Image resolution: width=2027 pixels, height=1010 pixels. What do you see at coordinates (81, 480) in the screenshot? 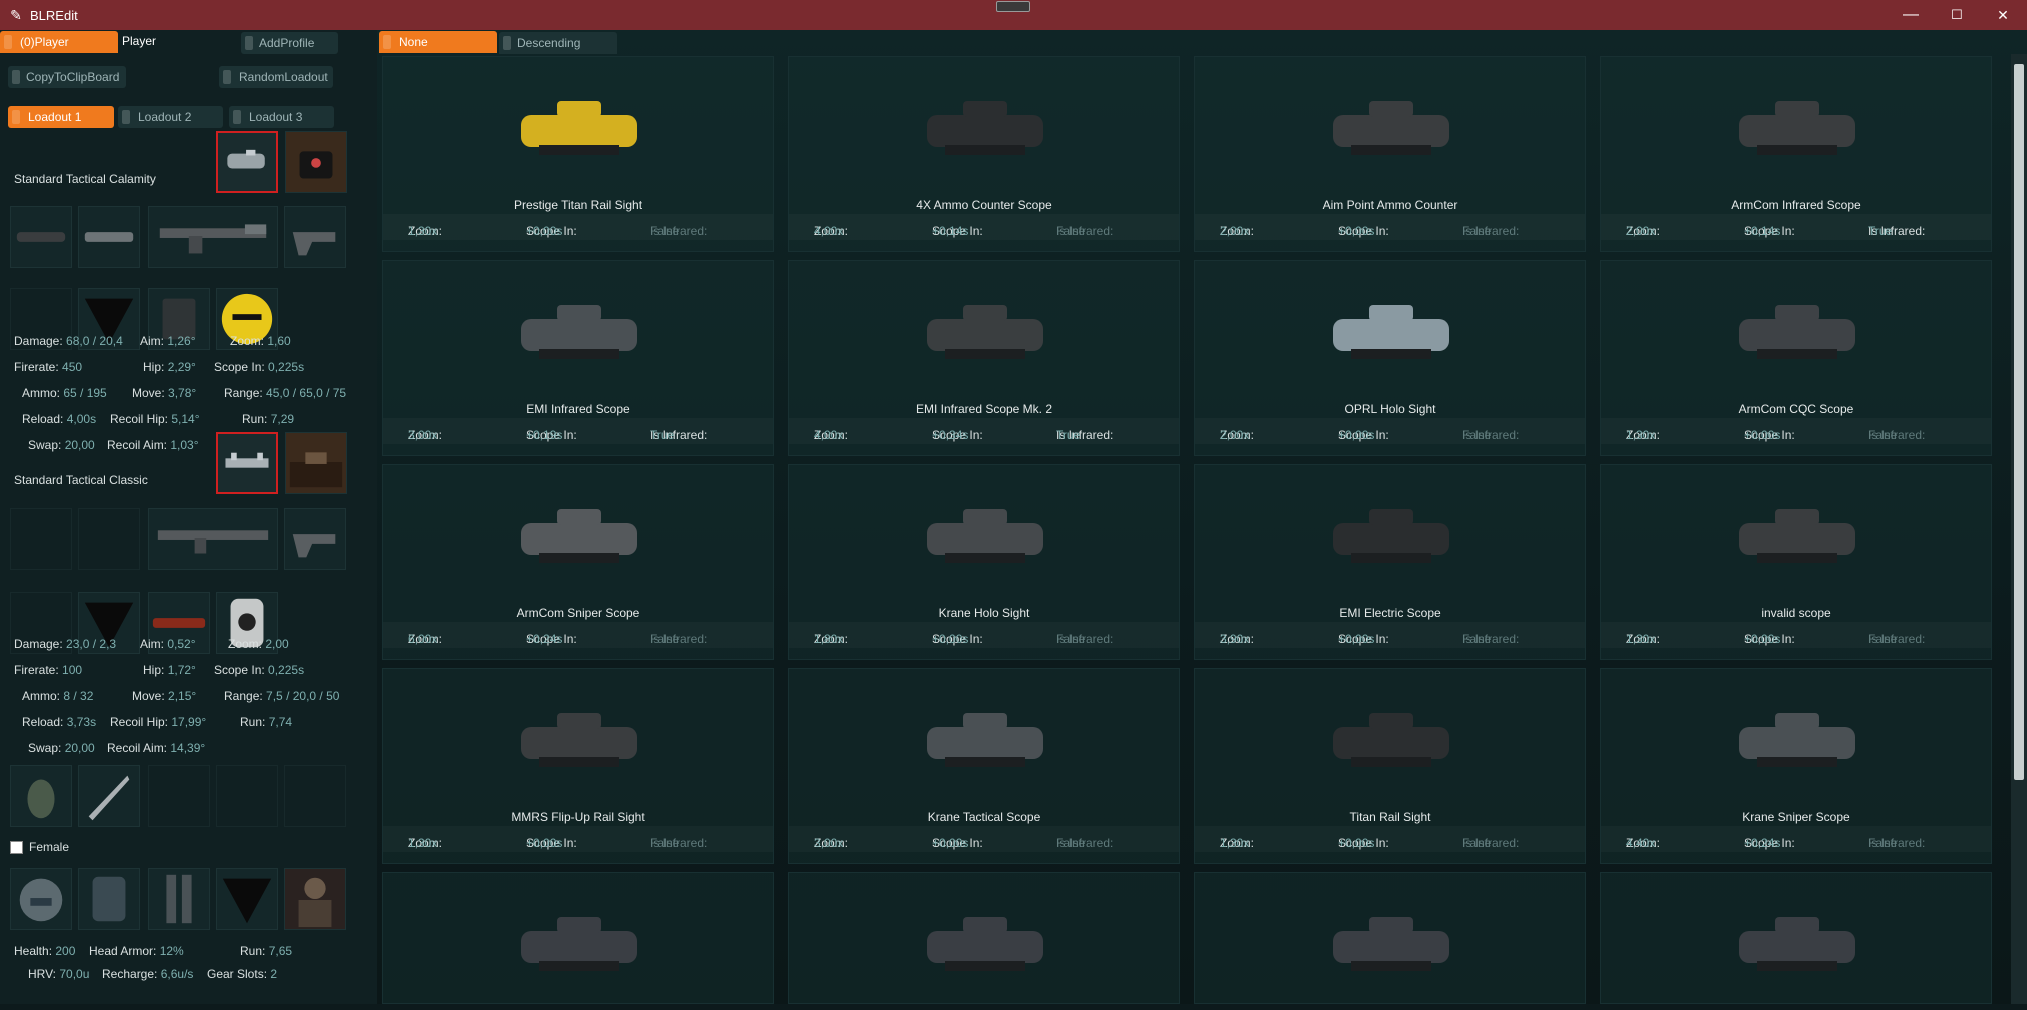
I see `secondary-weapon-name: Standard Tactical Classic` at bounding box center [81, 480].